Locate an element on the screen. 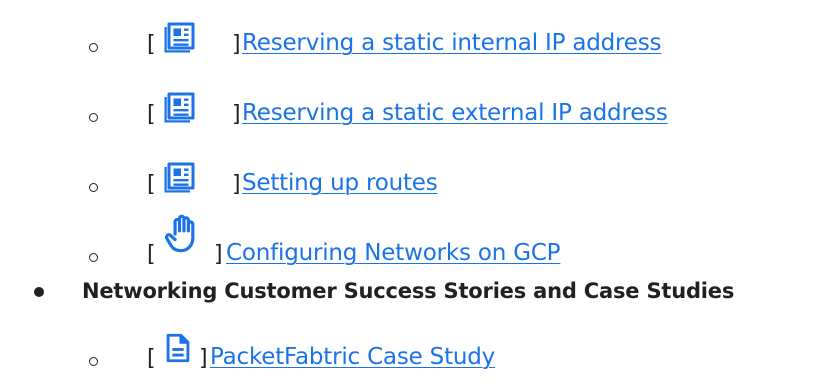 The height and width of the screenshot is (389, 838). link-reserving-static-external-ip: Reserving a static external IP address is located at coordinates (455, 113).